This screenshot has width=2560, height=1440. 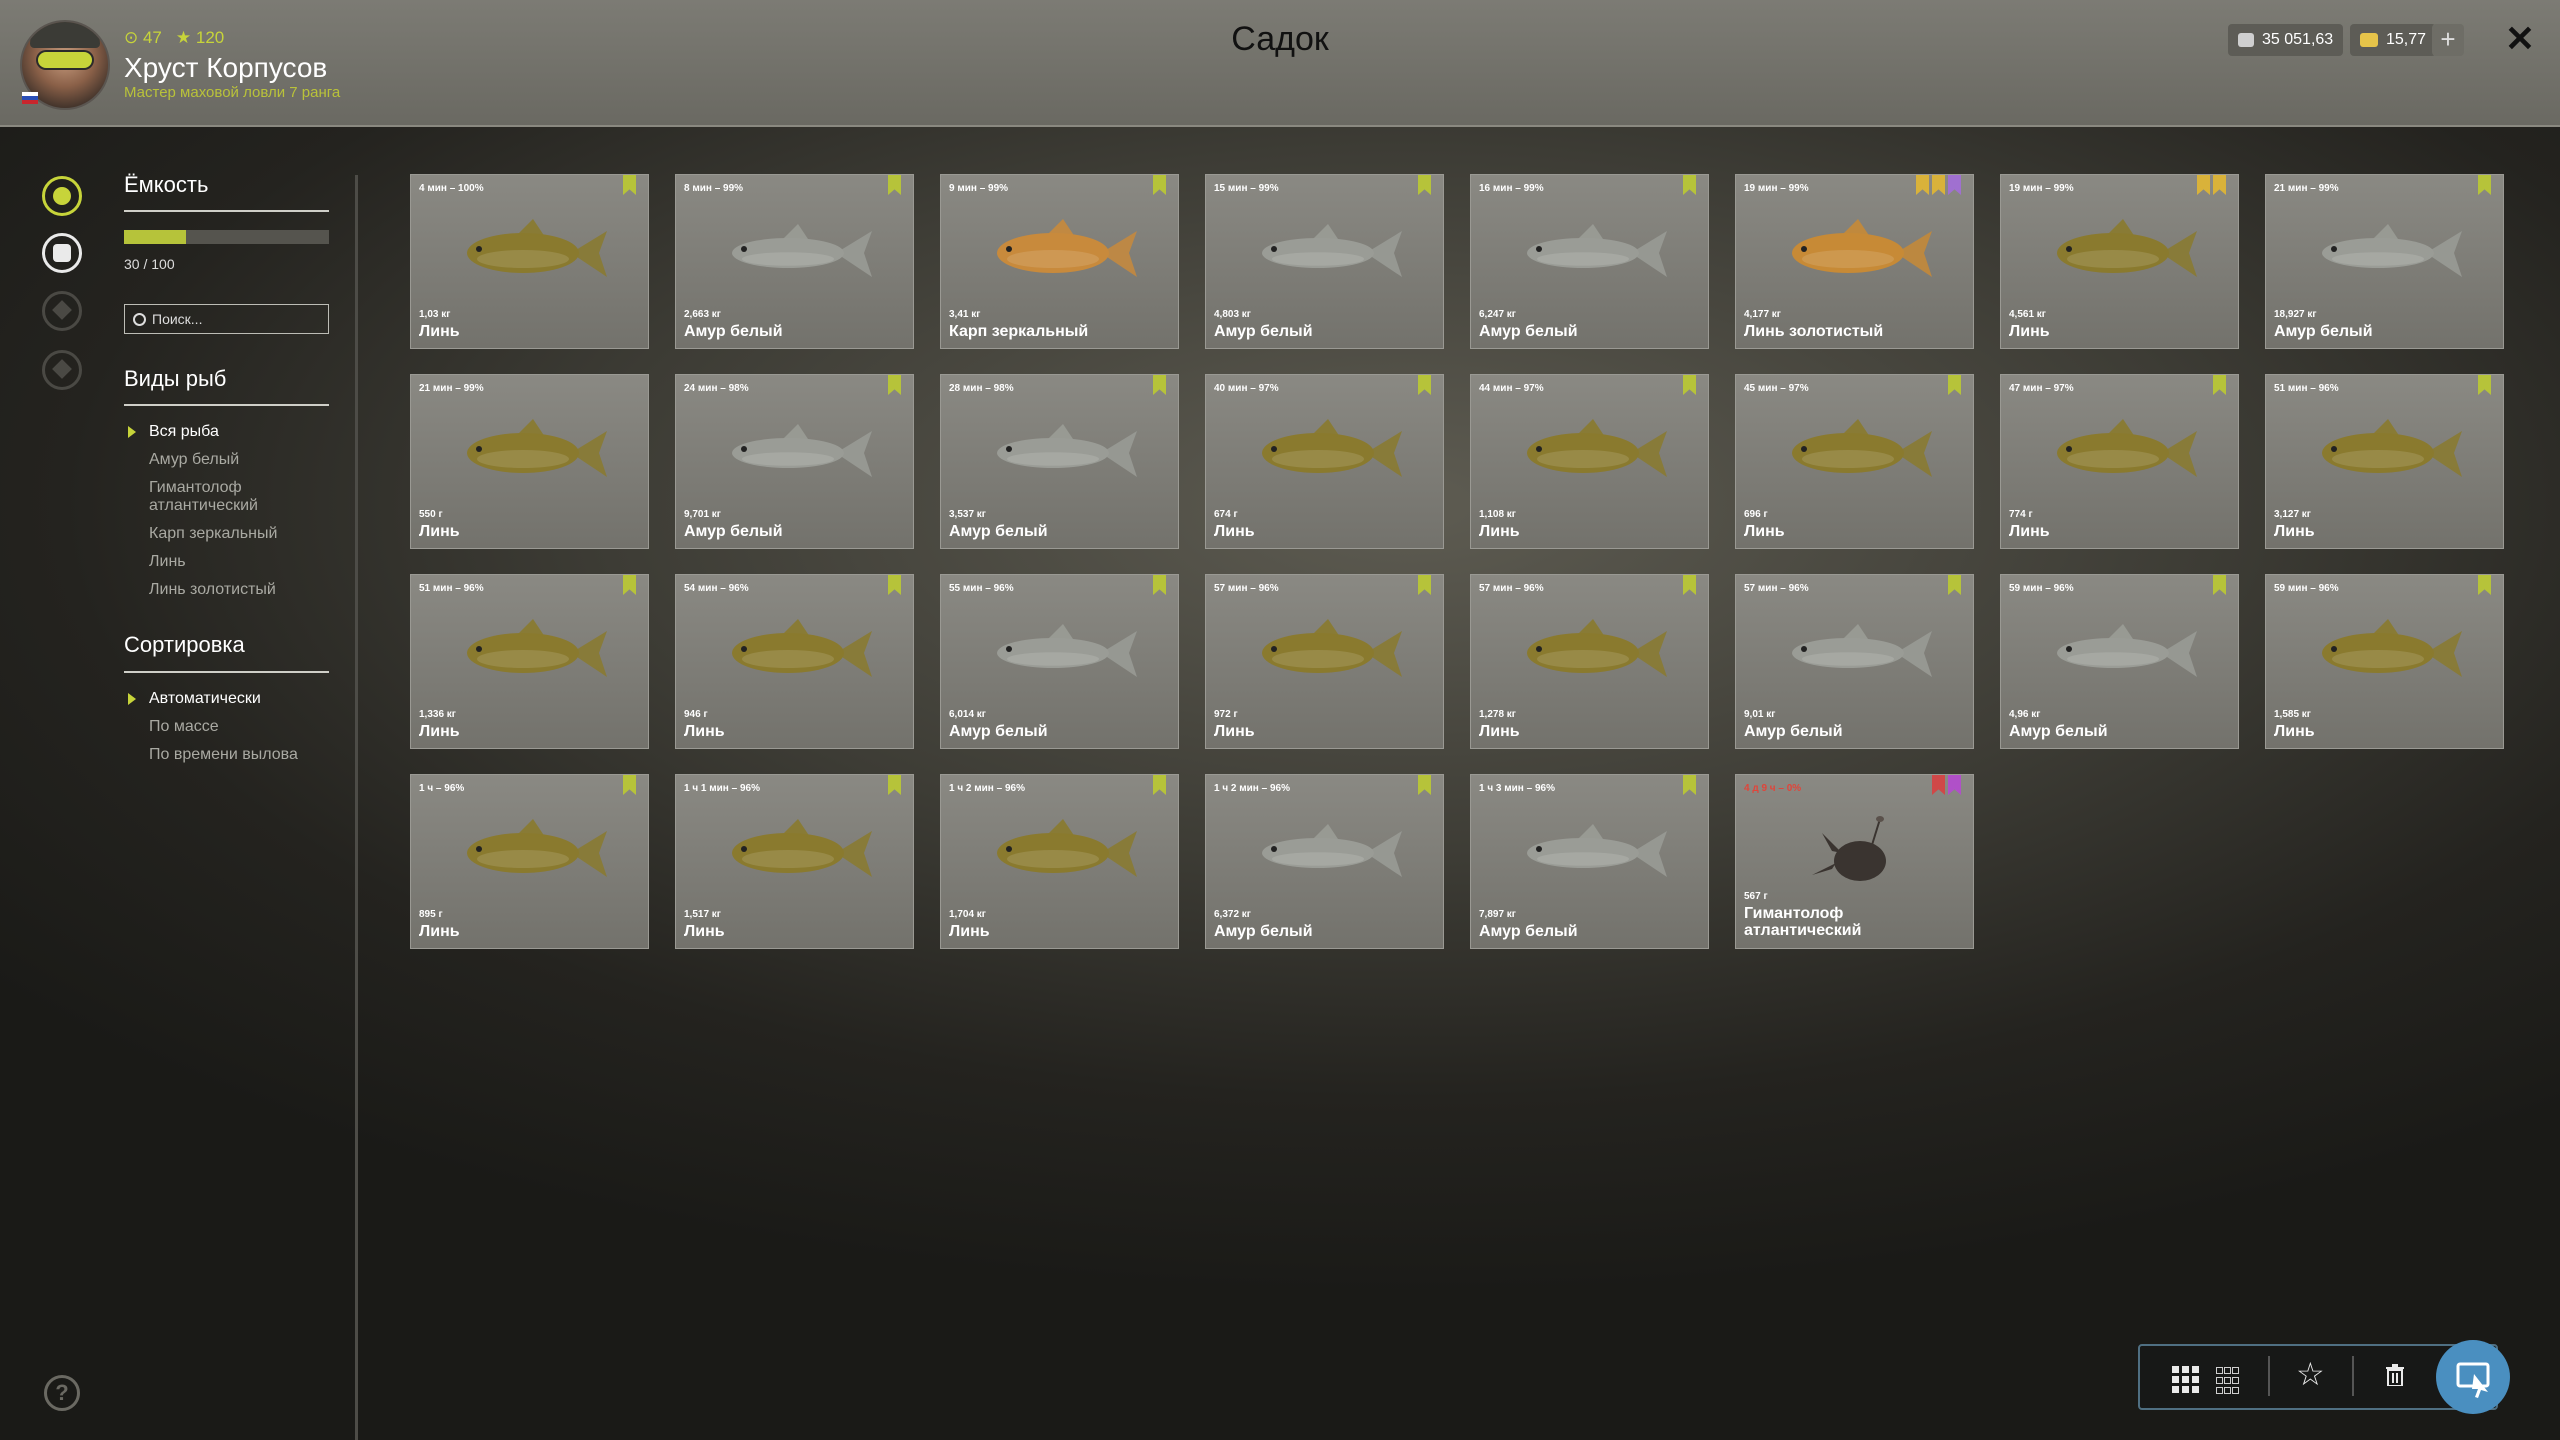 What do you see at coordinates (794, 261) in the screenshot?
I see `fish-card: 8 мин – 99% 2,663 кг Амур белый` at bounding box center [794, 261].